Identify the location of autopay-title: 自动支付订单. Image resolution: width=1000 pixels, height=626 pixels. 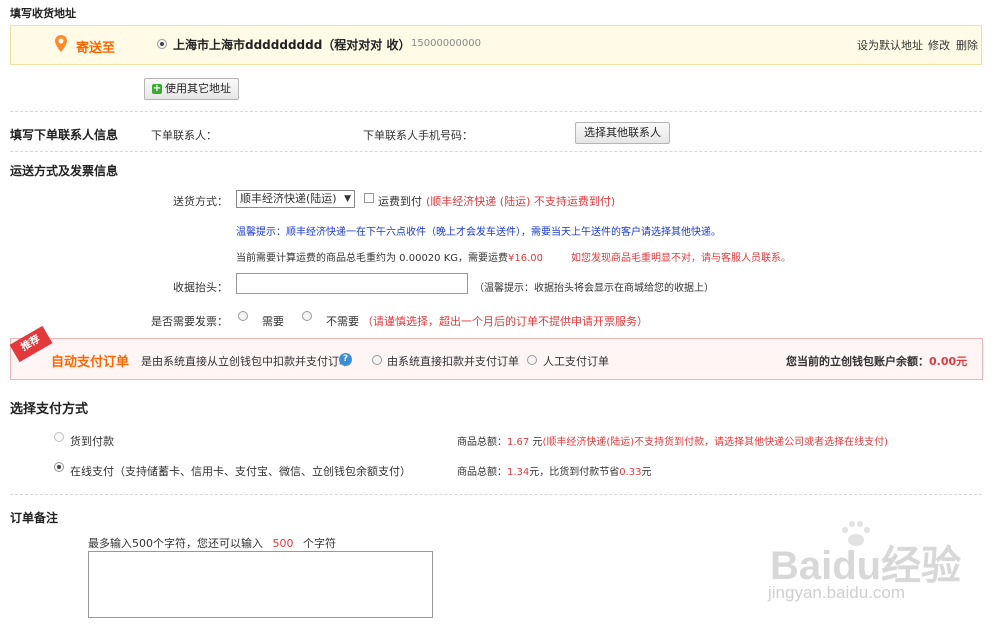
(90, 362).